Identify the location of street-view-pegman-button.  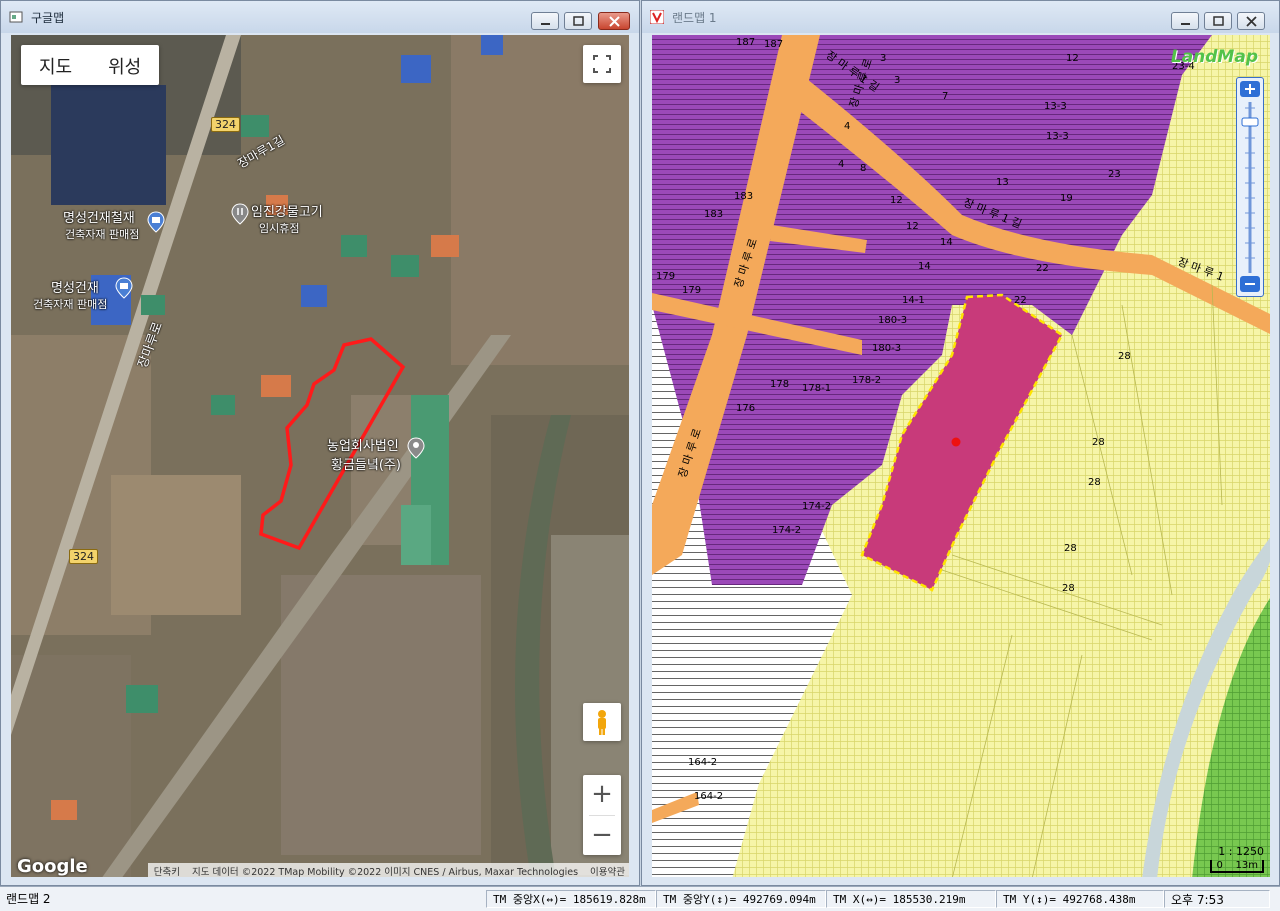
(602, 722).